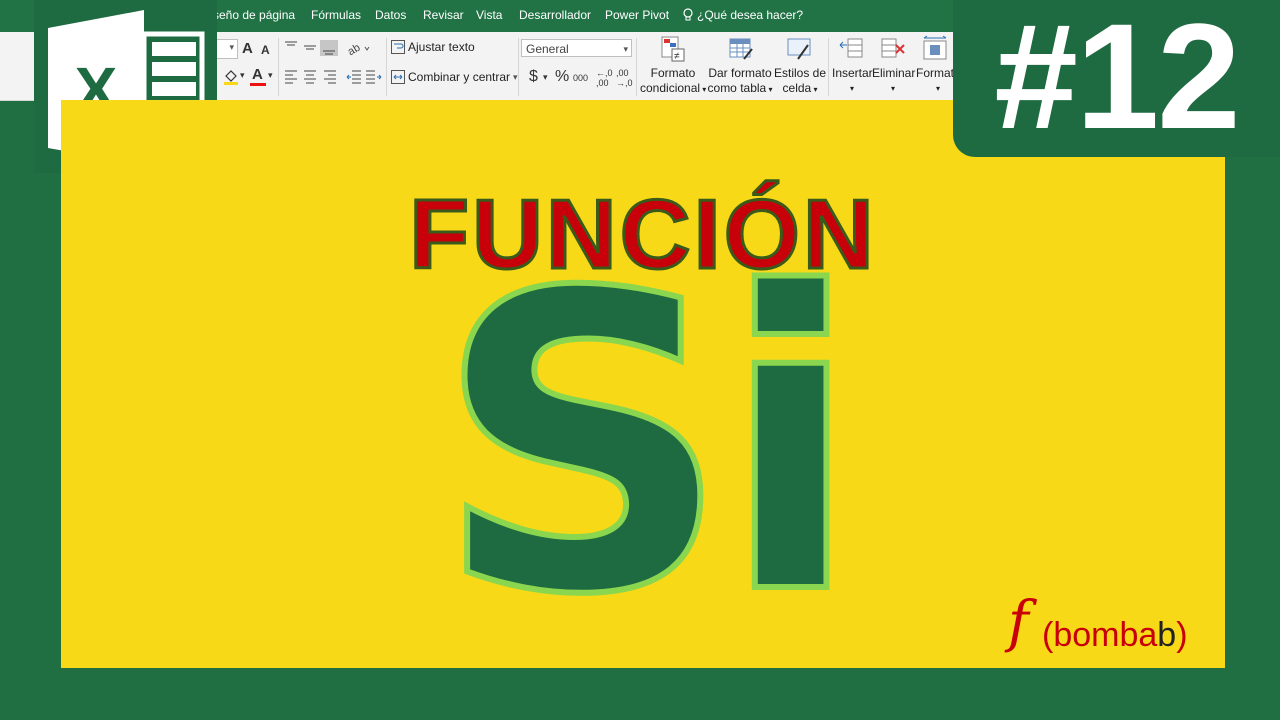  What do you see at coordinates (489, 15) in the screenshot?
I see `menu-view: Vista` at bounding box center [489, 15].